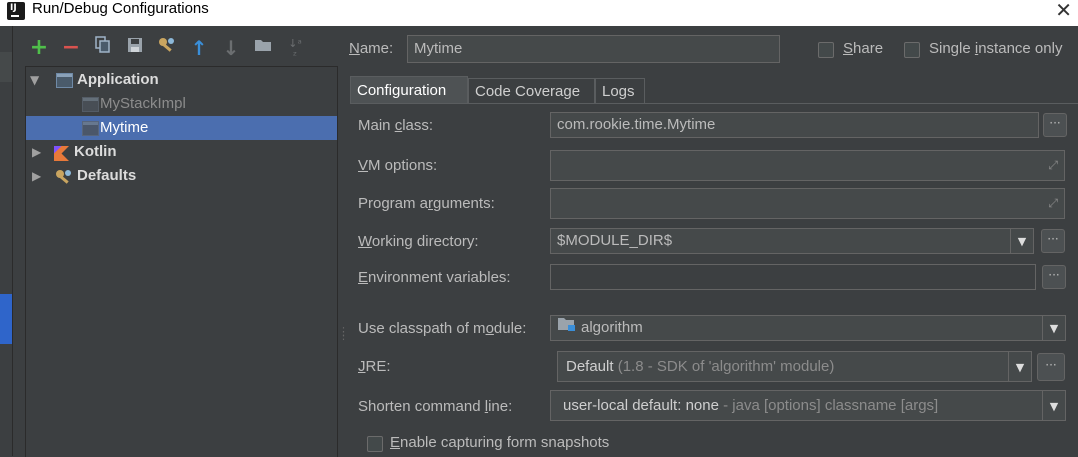 The height and width of the screenshot is (457, 1078). What do you see at coordinates (807, 203) in the screenshot?
I see `program-arguments-input: ⤢` at bounding box center [807, 203].